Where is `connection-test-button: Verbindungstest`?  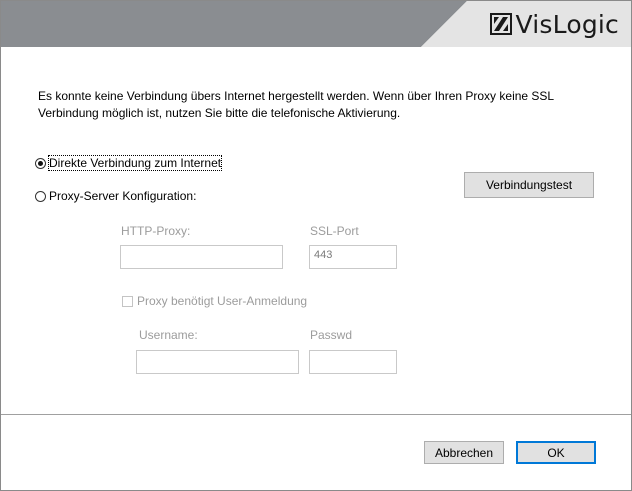
connection-test-button: Verbindungstest is located at coordinates (529, 185).